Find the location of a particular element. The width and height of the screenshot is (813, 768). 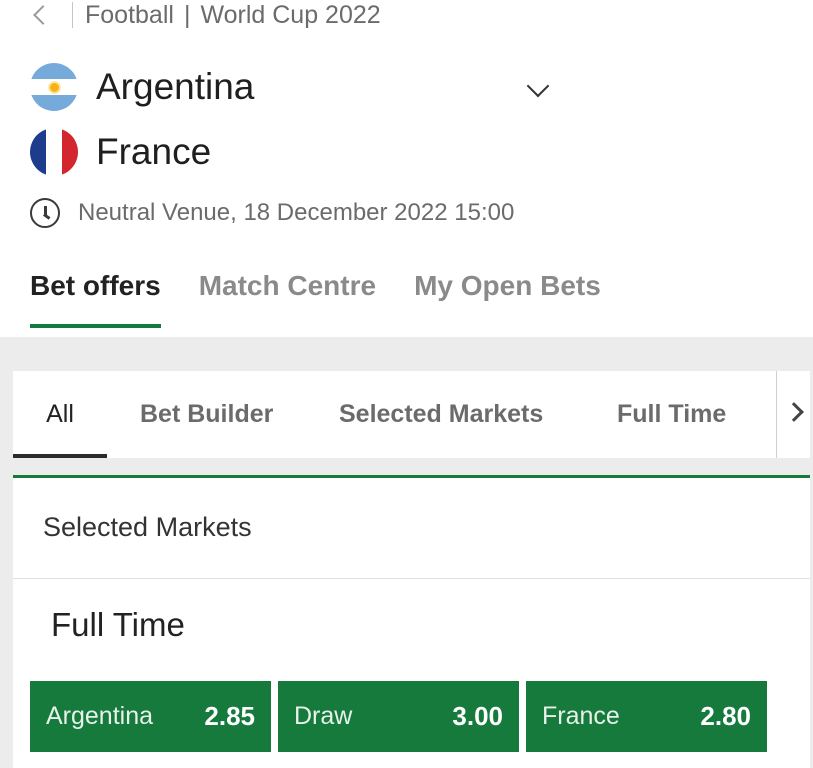

home-team-row: Argentina is located at coordinates (142, 87).